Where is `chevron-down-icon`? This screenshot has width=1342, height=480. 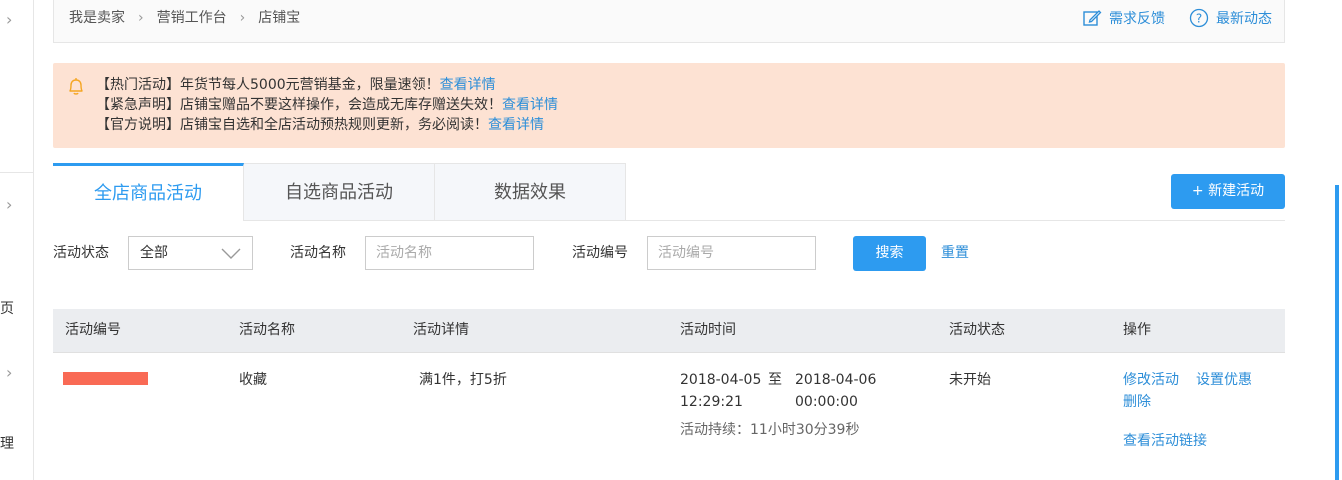 chevron-down-icon is located at coordinates (231, 253).